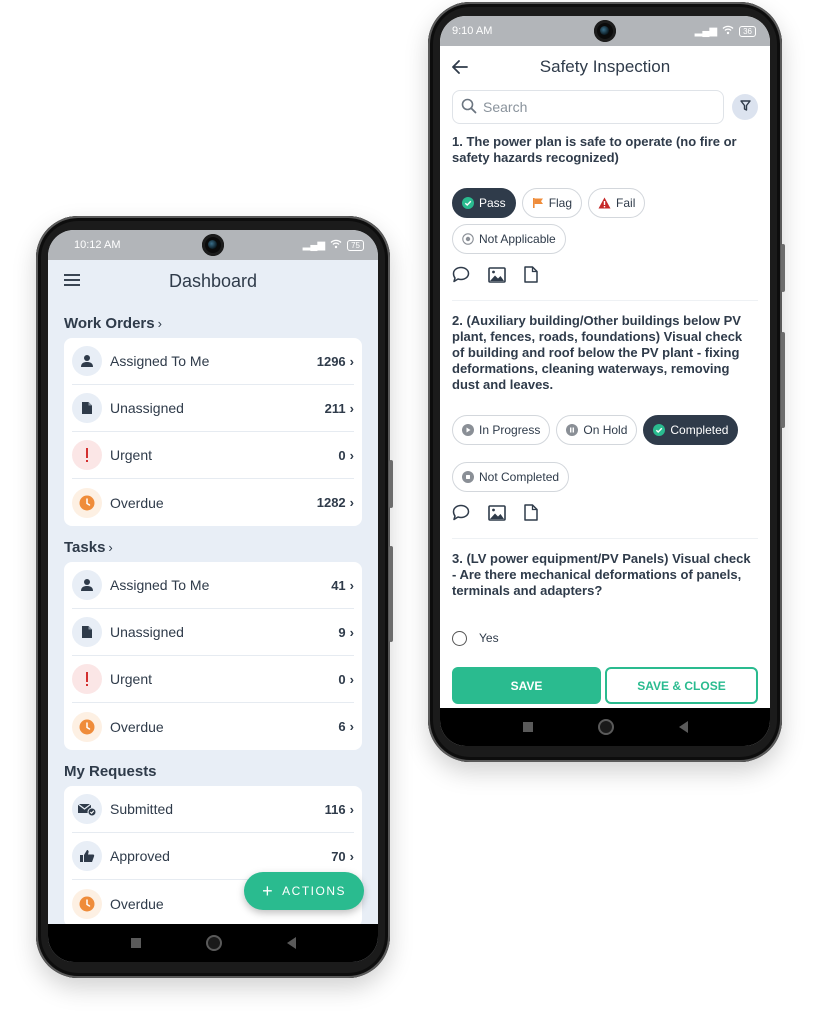  I want to click on option-label: Not Applicable, so click(517, 239).